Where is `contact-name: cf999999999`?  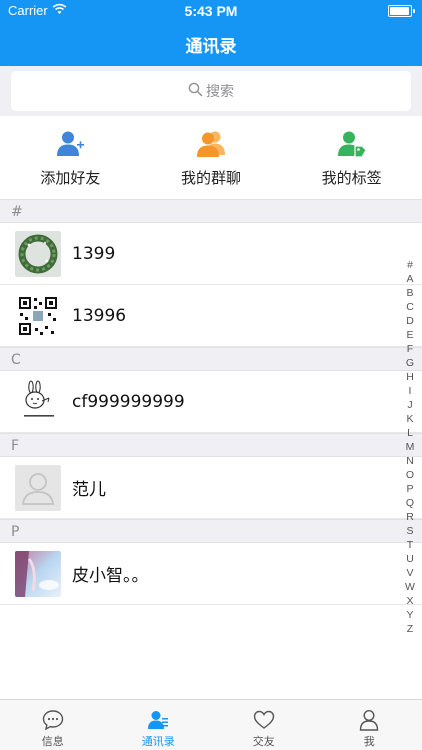
contact-name: cf999999999 is located at coordinates (128, 401).